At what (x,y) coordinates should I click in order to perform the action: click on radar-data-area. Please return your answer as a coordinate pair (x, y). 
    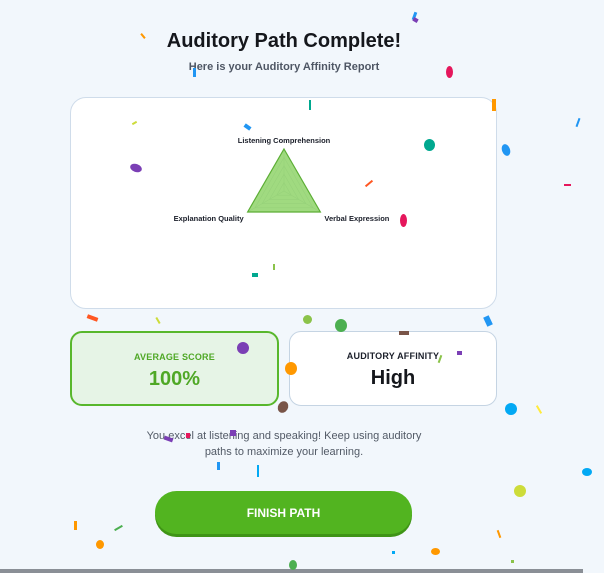
    Looking at the image, I should click on (284, 180).